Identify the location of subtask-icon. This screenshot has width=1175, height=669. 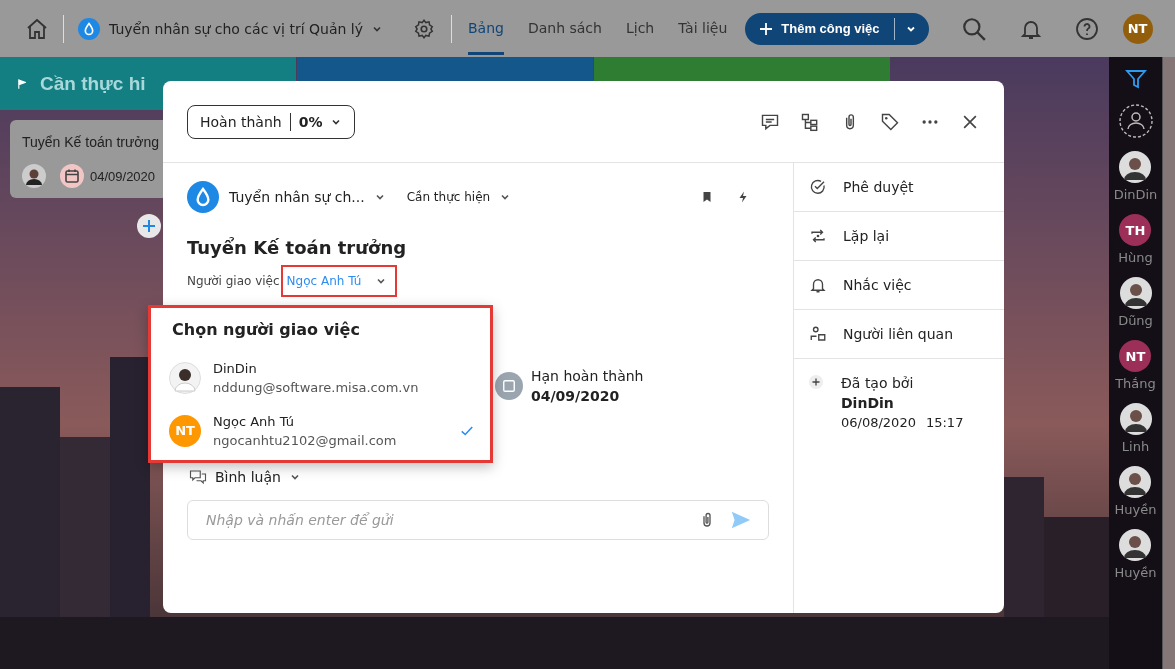
(810, 121).